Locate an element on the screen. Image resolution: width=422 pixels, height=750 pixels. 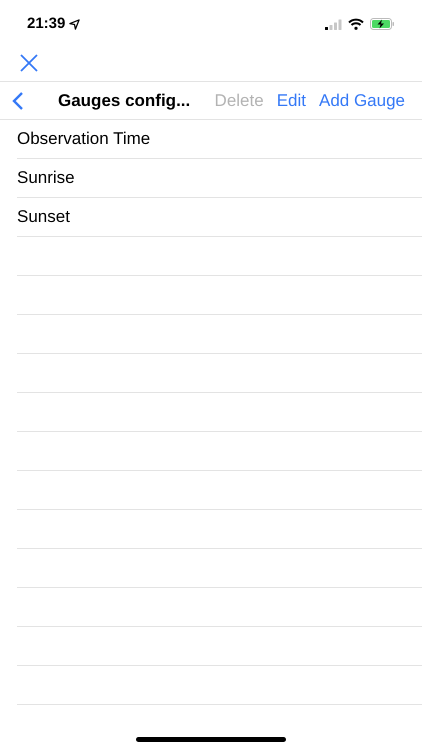
location-icon is located at coordinates (74, 24).